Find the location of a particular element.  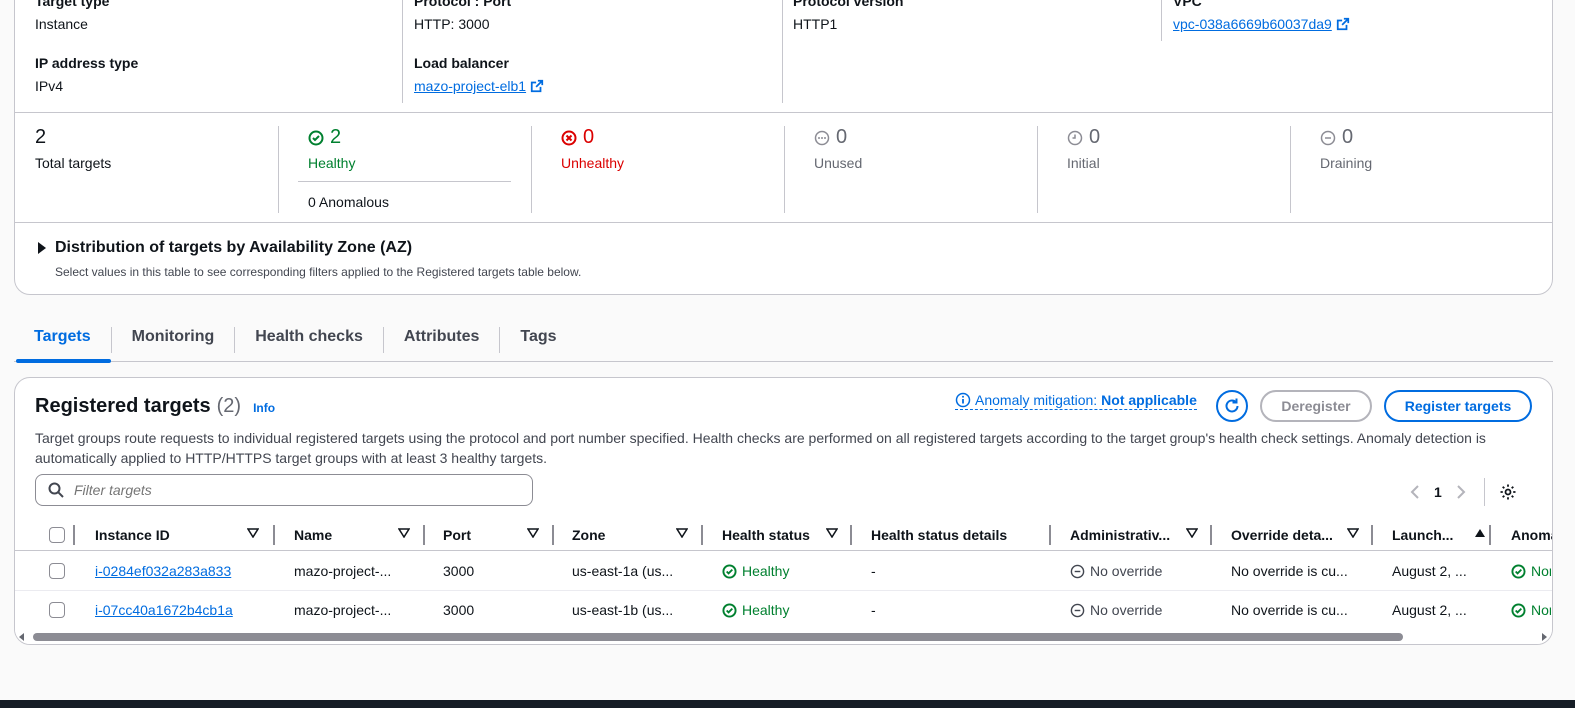

clock-icon is located at coordinates (1075, 137).